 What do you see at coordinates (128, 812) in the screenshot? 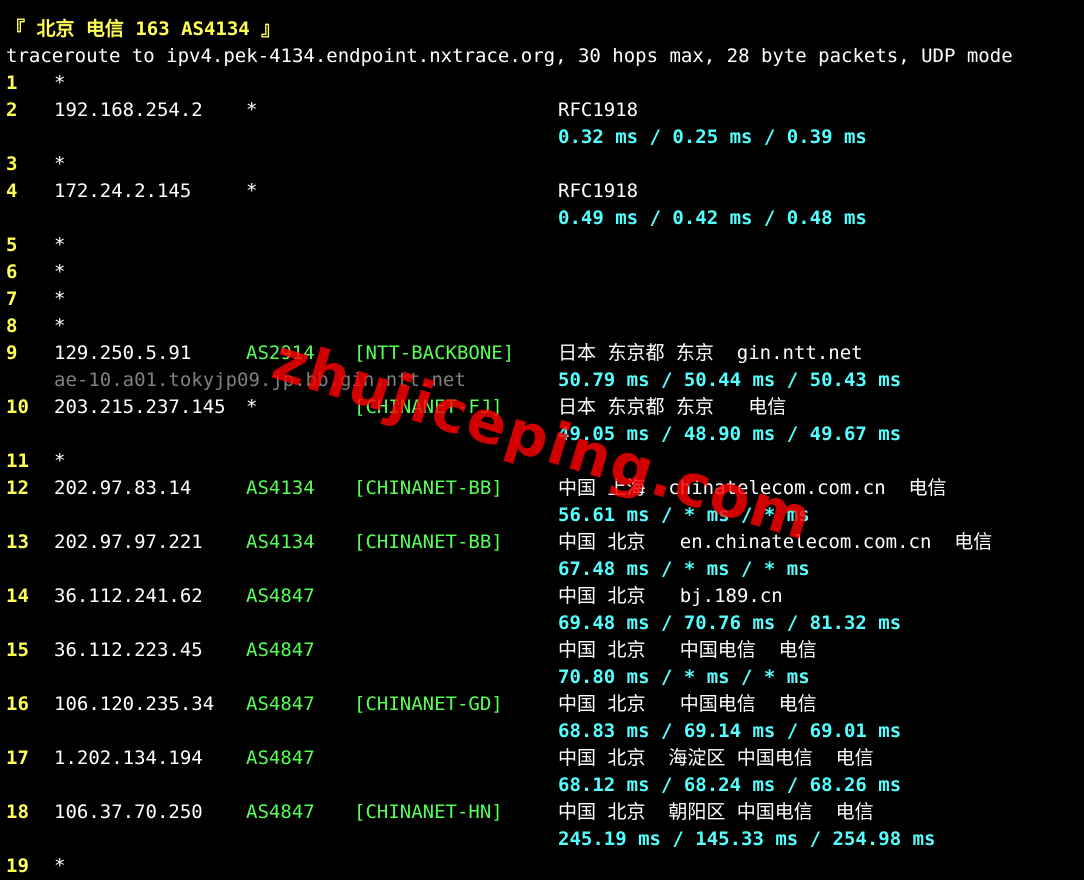
I see `hop-ip: 106.37.70.250` at bounding box center [128, 812].